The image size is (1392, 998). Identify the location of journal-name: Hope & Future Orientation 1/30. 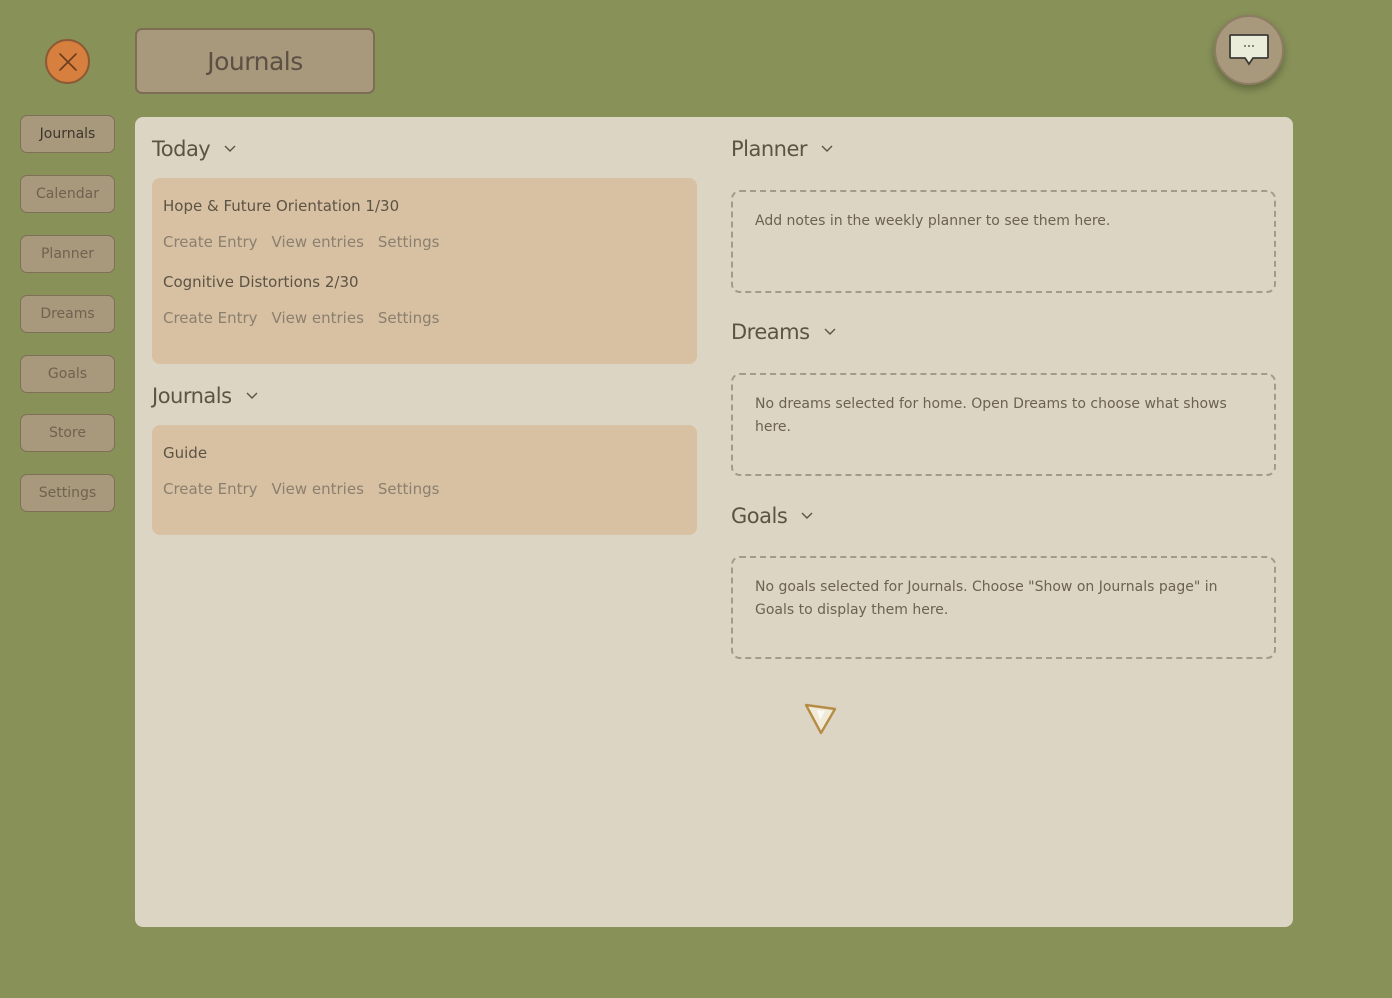
(281, 206).